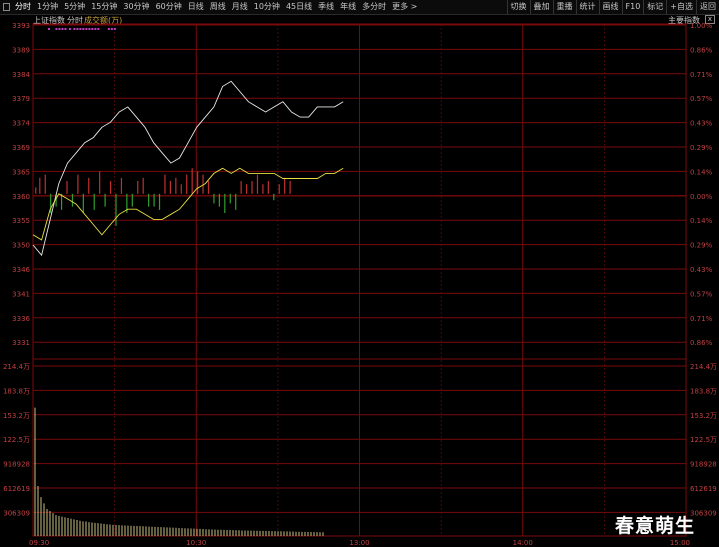 Image resolution: width=719 pixels, height=547 pixels. I want to click on volume-tick-label: 612619, so click(16, 489).